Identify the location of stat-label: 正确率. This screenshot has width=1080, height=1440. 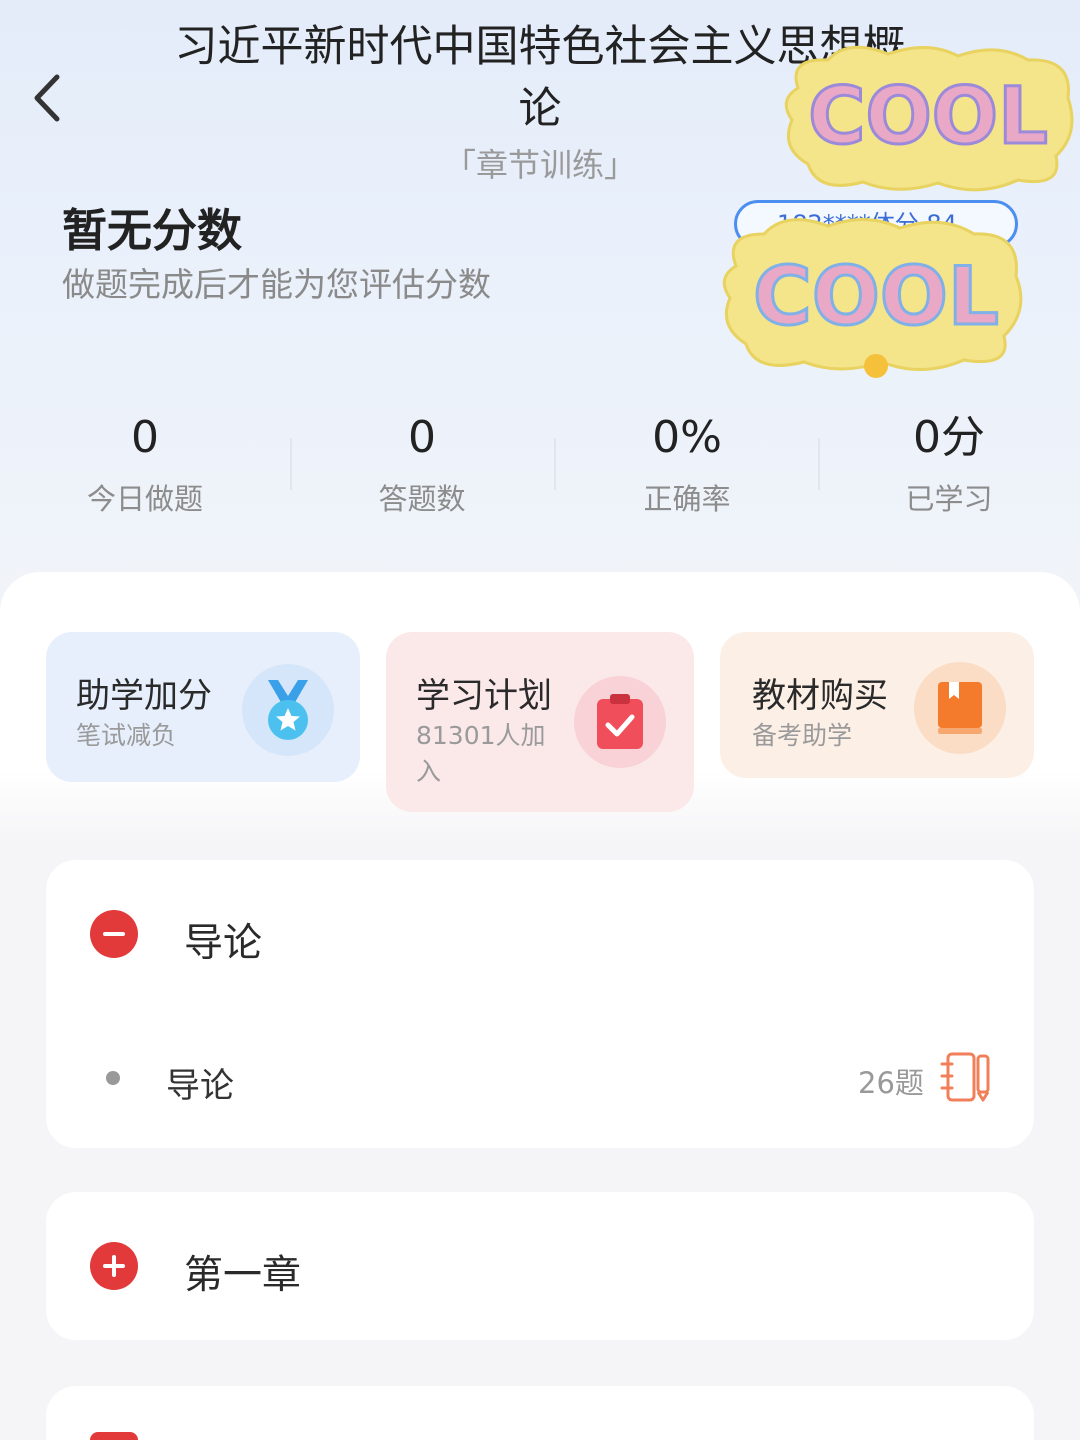
(687, 499).